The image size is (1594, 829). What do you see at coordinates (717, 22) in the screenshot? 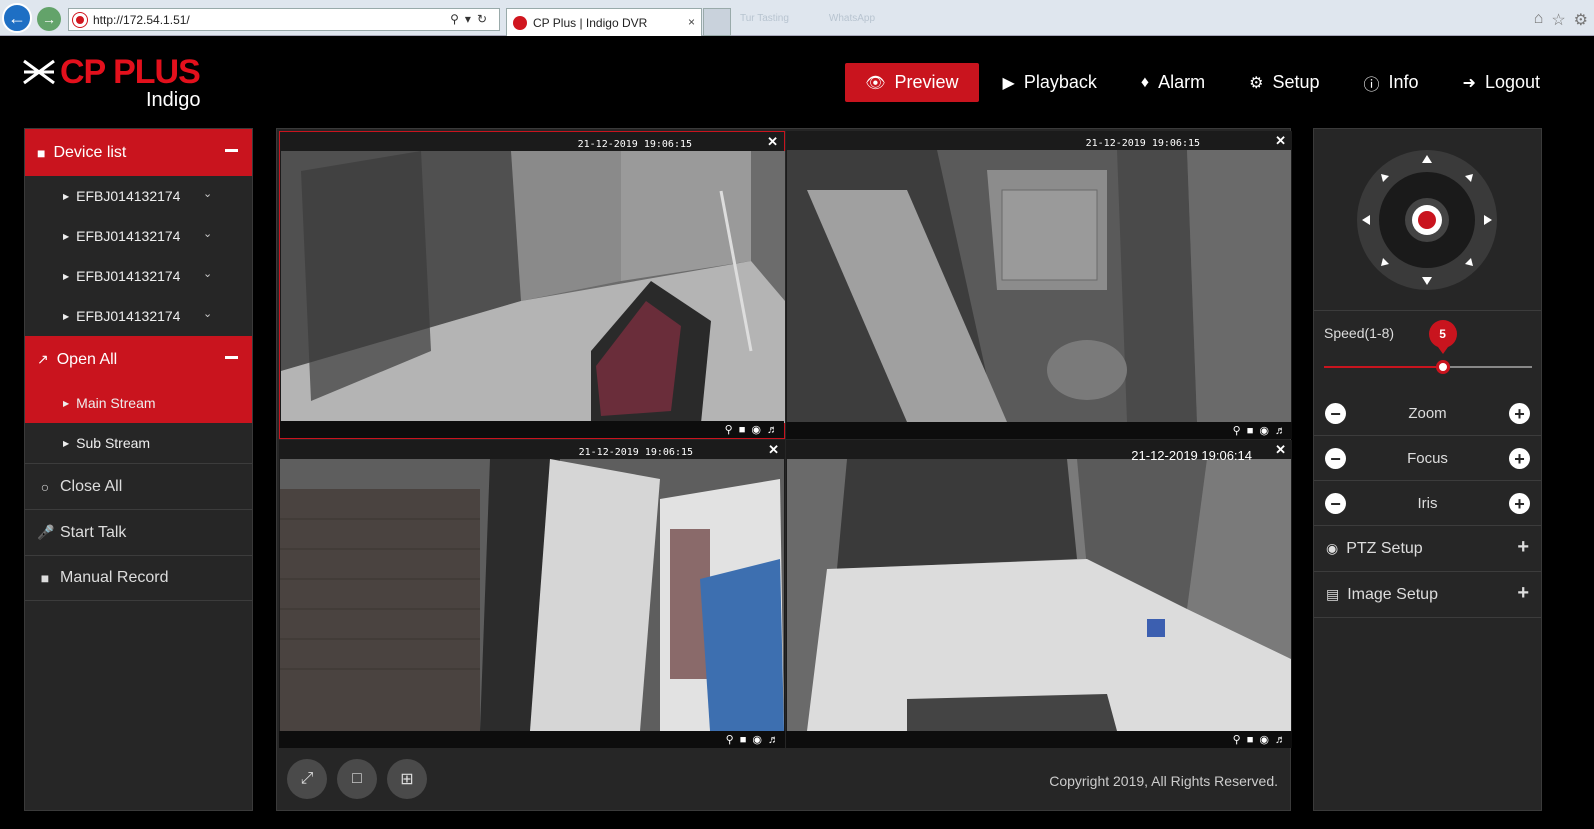
I see `new-tab-button` at bounding box center [717, 22].